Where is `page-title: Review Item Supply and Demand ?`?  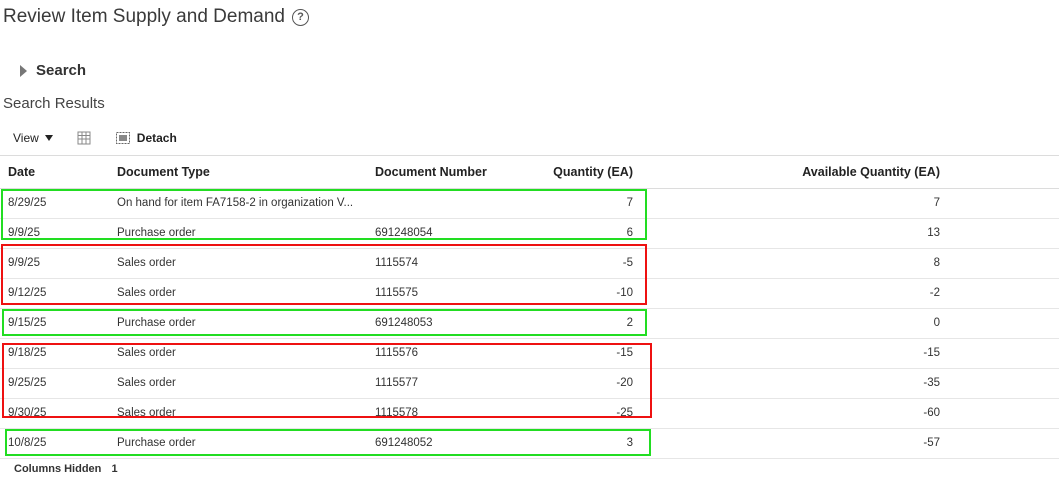
page-title: Review Item Supply and Demand ? is located at coordinates (156, 17).